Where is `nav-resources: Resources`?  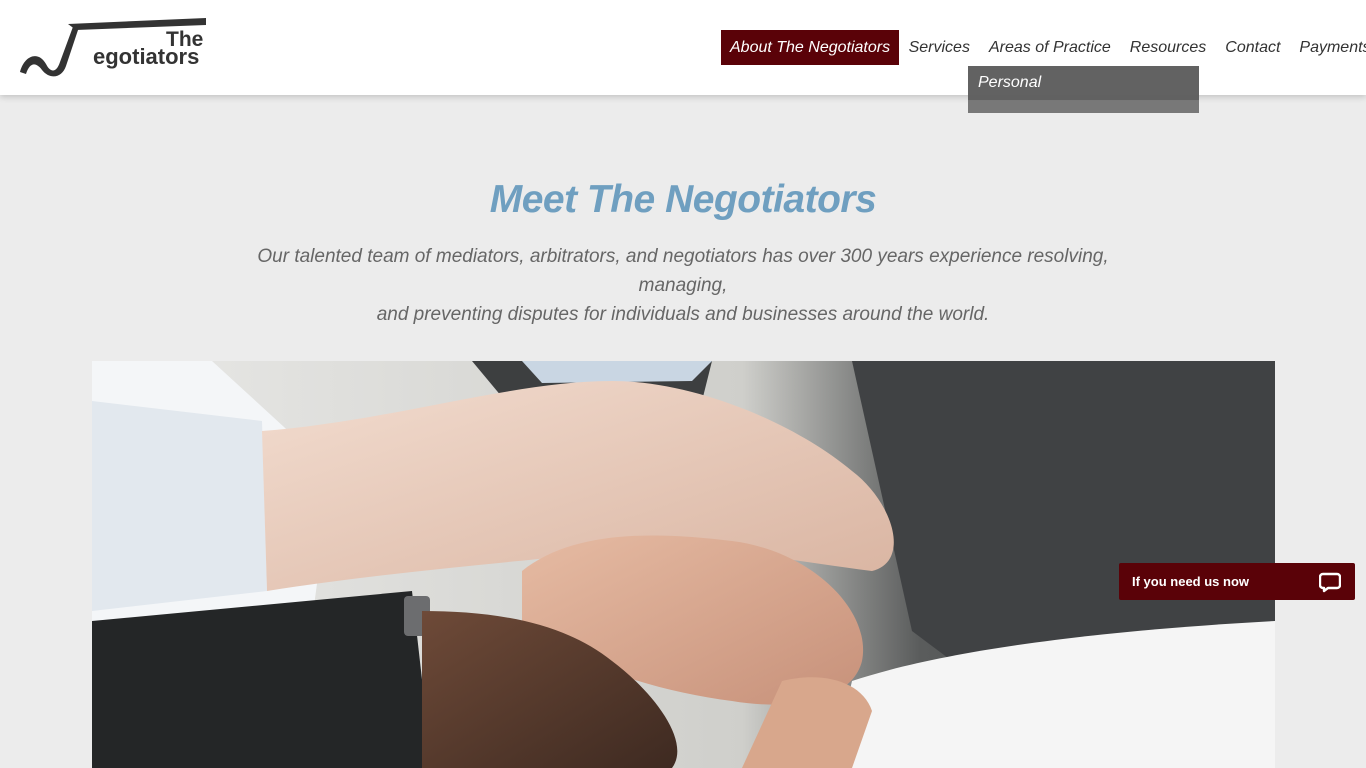
nav-resources: Resources is located at coordinates (1167, 47).